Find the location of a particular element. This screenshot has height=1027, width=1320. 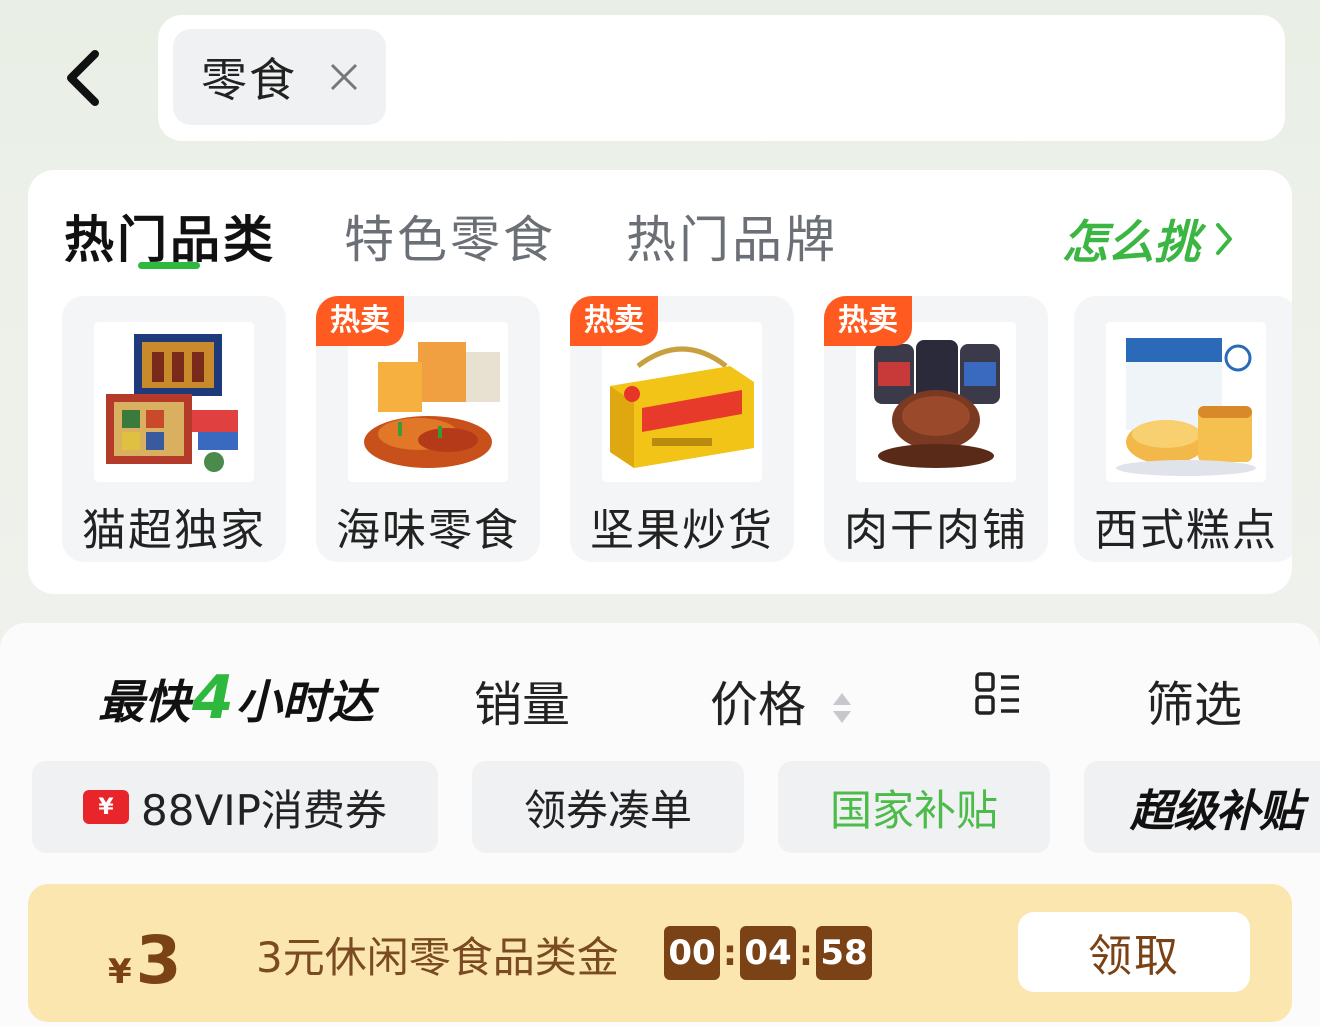

back-button is located at coordinates (83, 78).